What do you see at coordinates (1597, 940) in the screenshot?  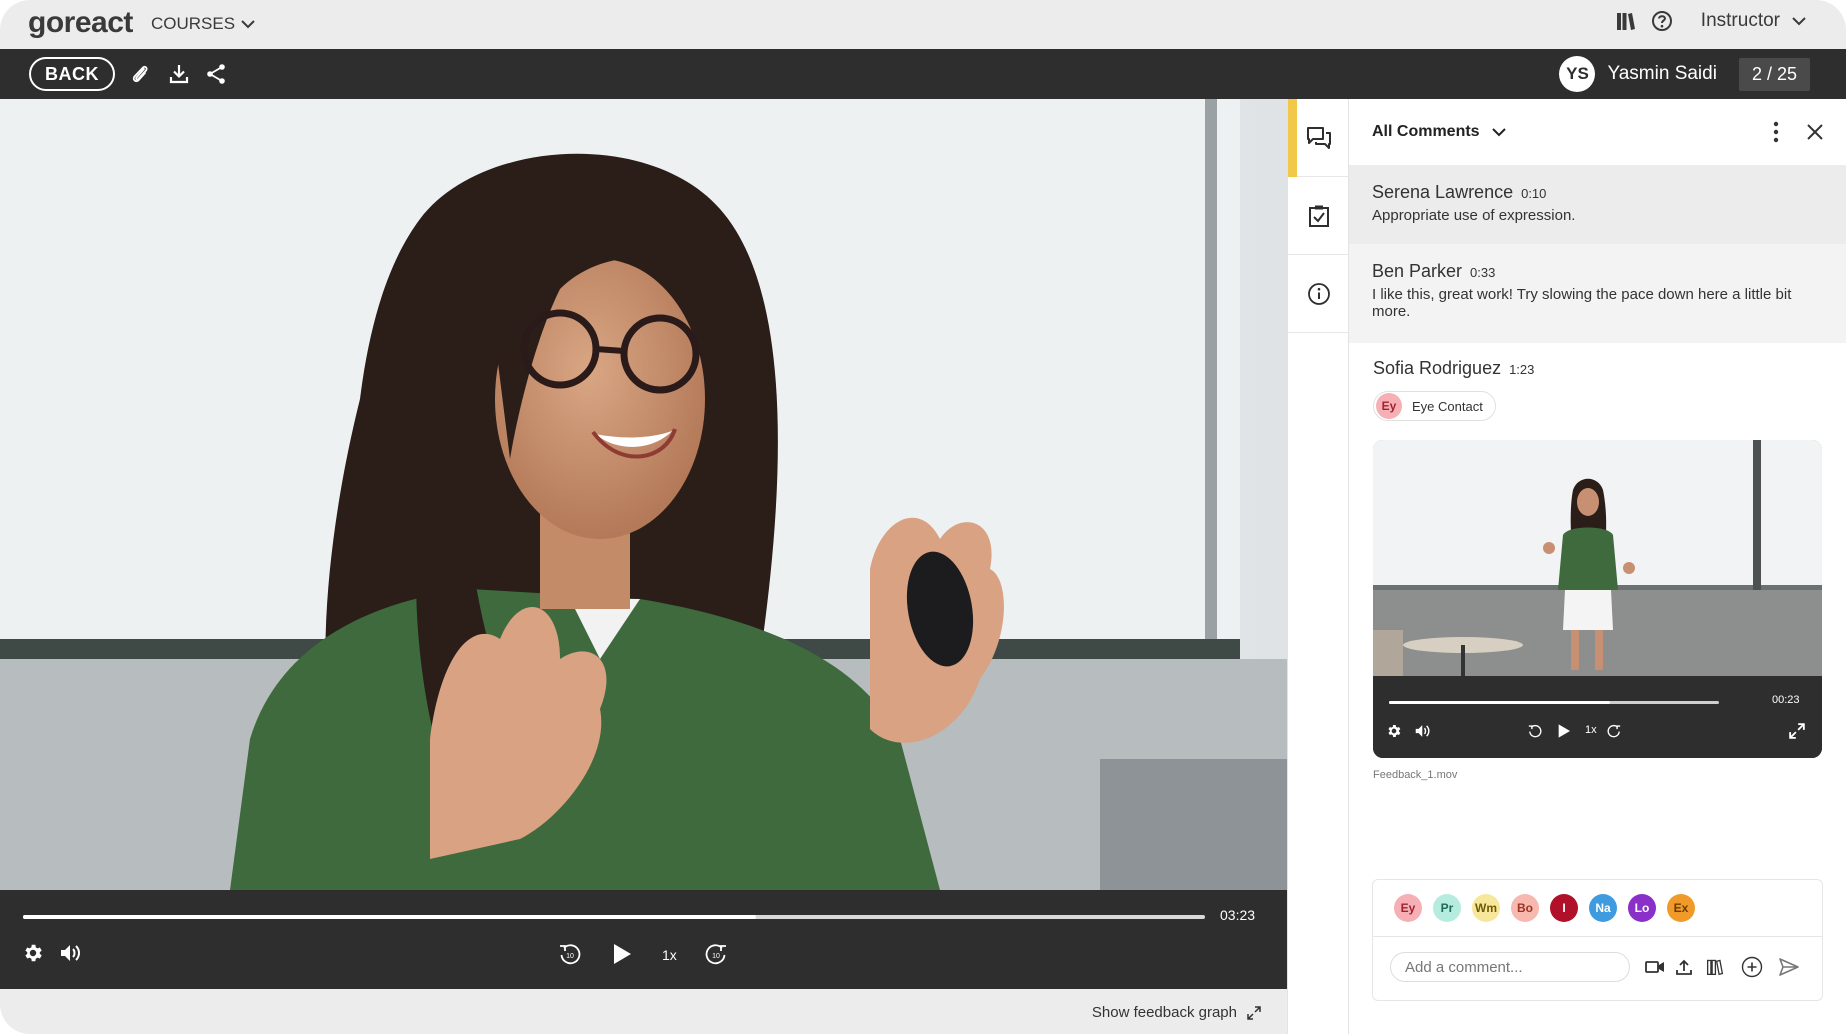 I see `comment-composer: Ey Pr Wm Bo I Na Lo Ex` at bounding box center [1597, 940].